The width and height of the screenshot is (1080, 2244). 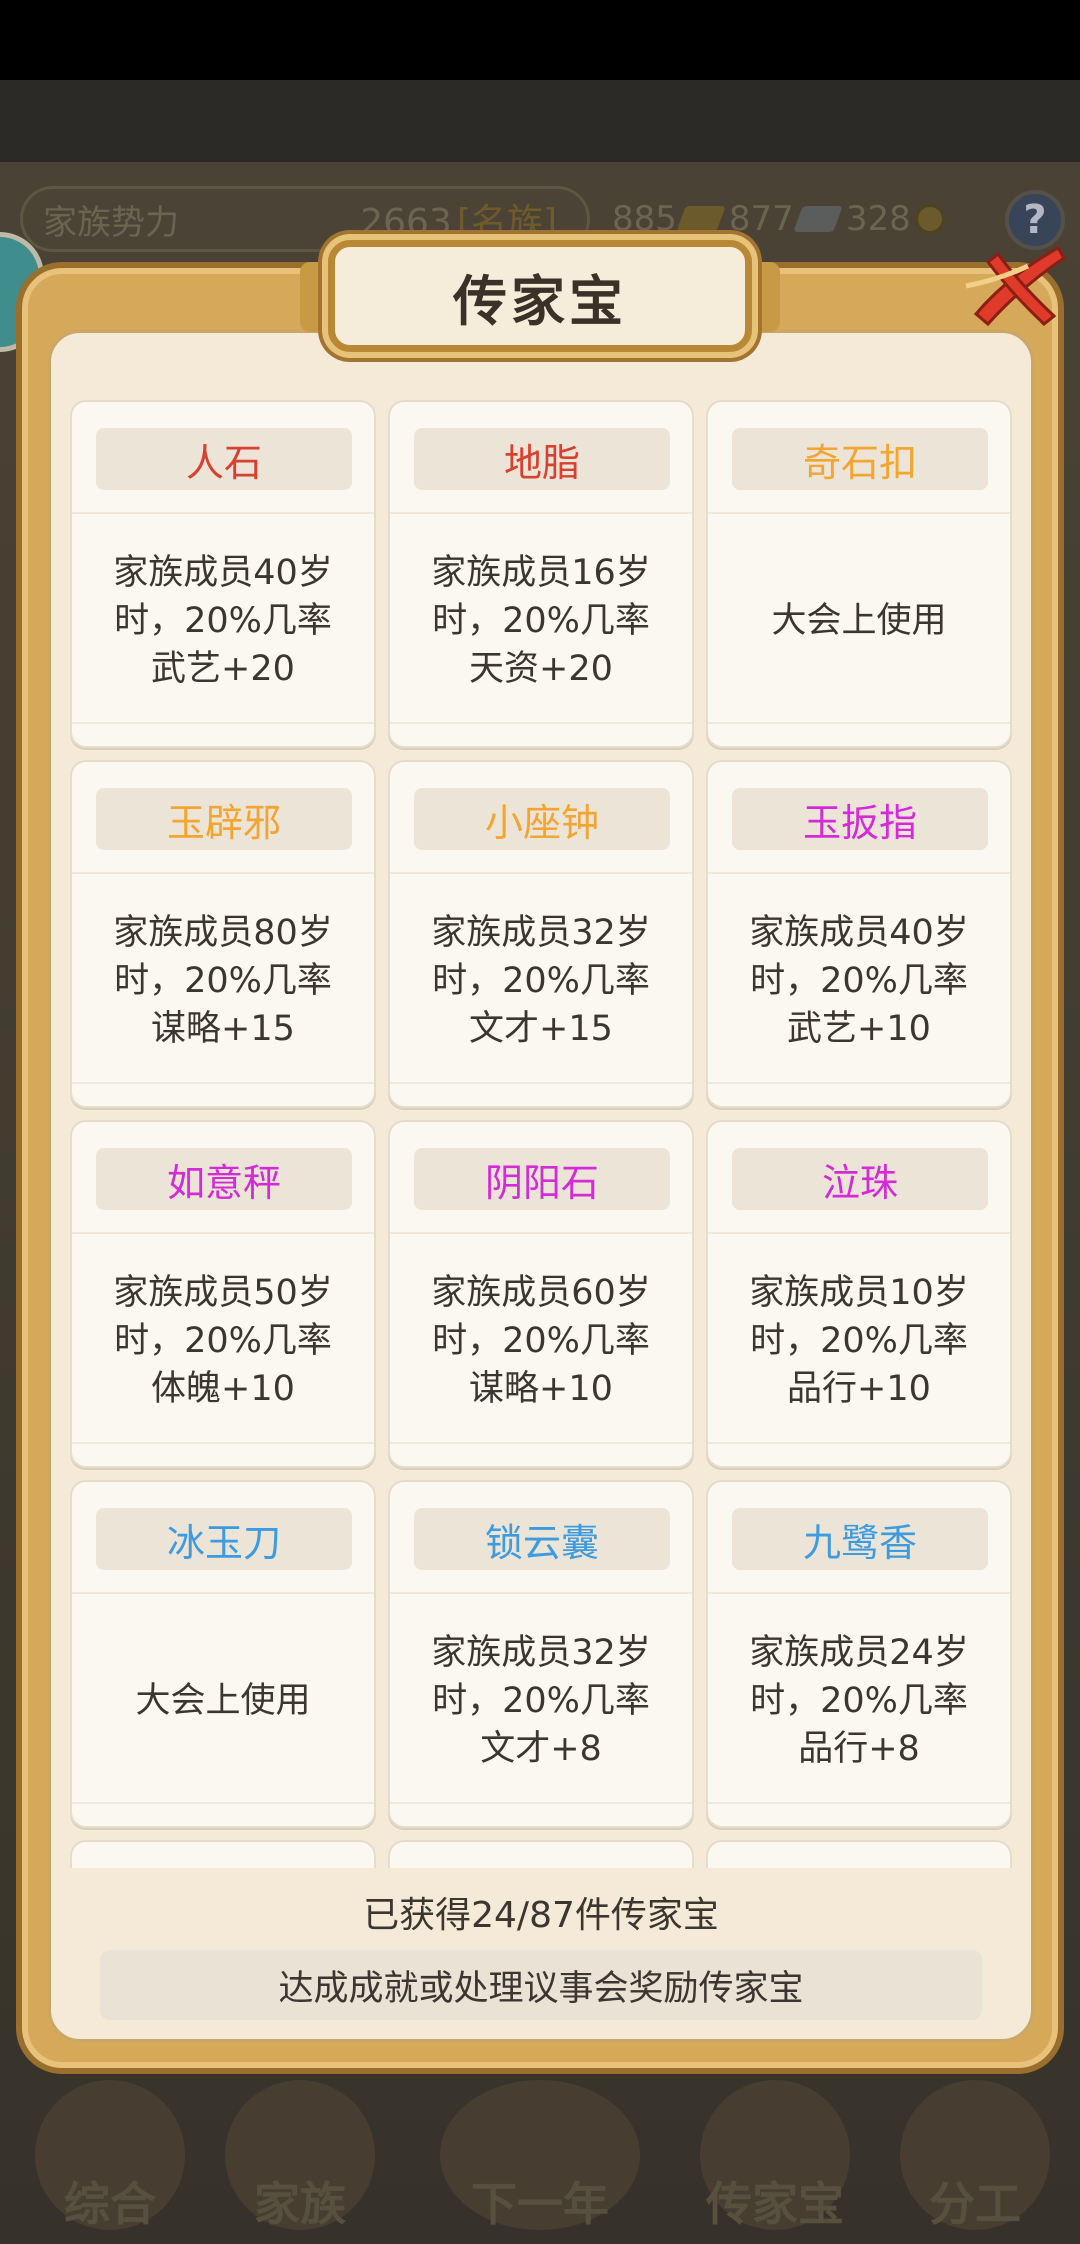 What do you see at coordinates (860, 459) in the screenshot?
I see `heirloom-name: 奇石扣` at bounding box center [860, 459].